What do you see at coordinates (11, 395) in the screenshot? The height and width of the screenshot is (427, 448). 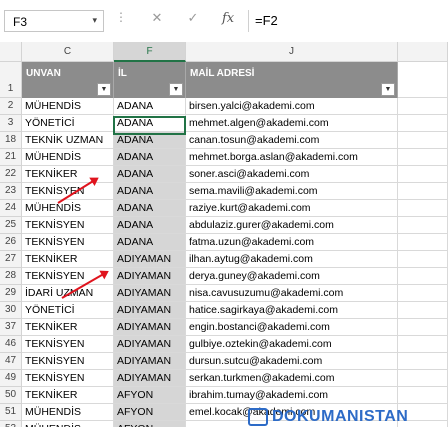 I see `row-number: 50` at bounding box center [11, 395].